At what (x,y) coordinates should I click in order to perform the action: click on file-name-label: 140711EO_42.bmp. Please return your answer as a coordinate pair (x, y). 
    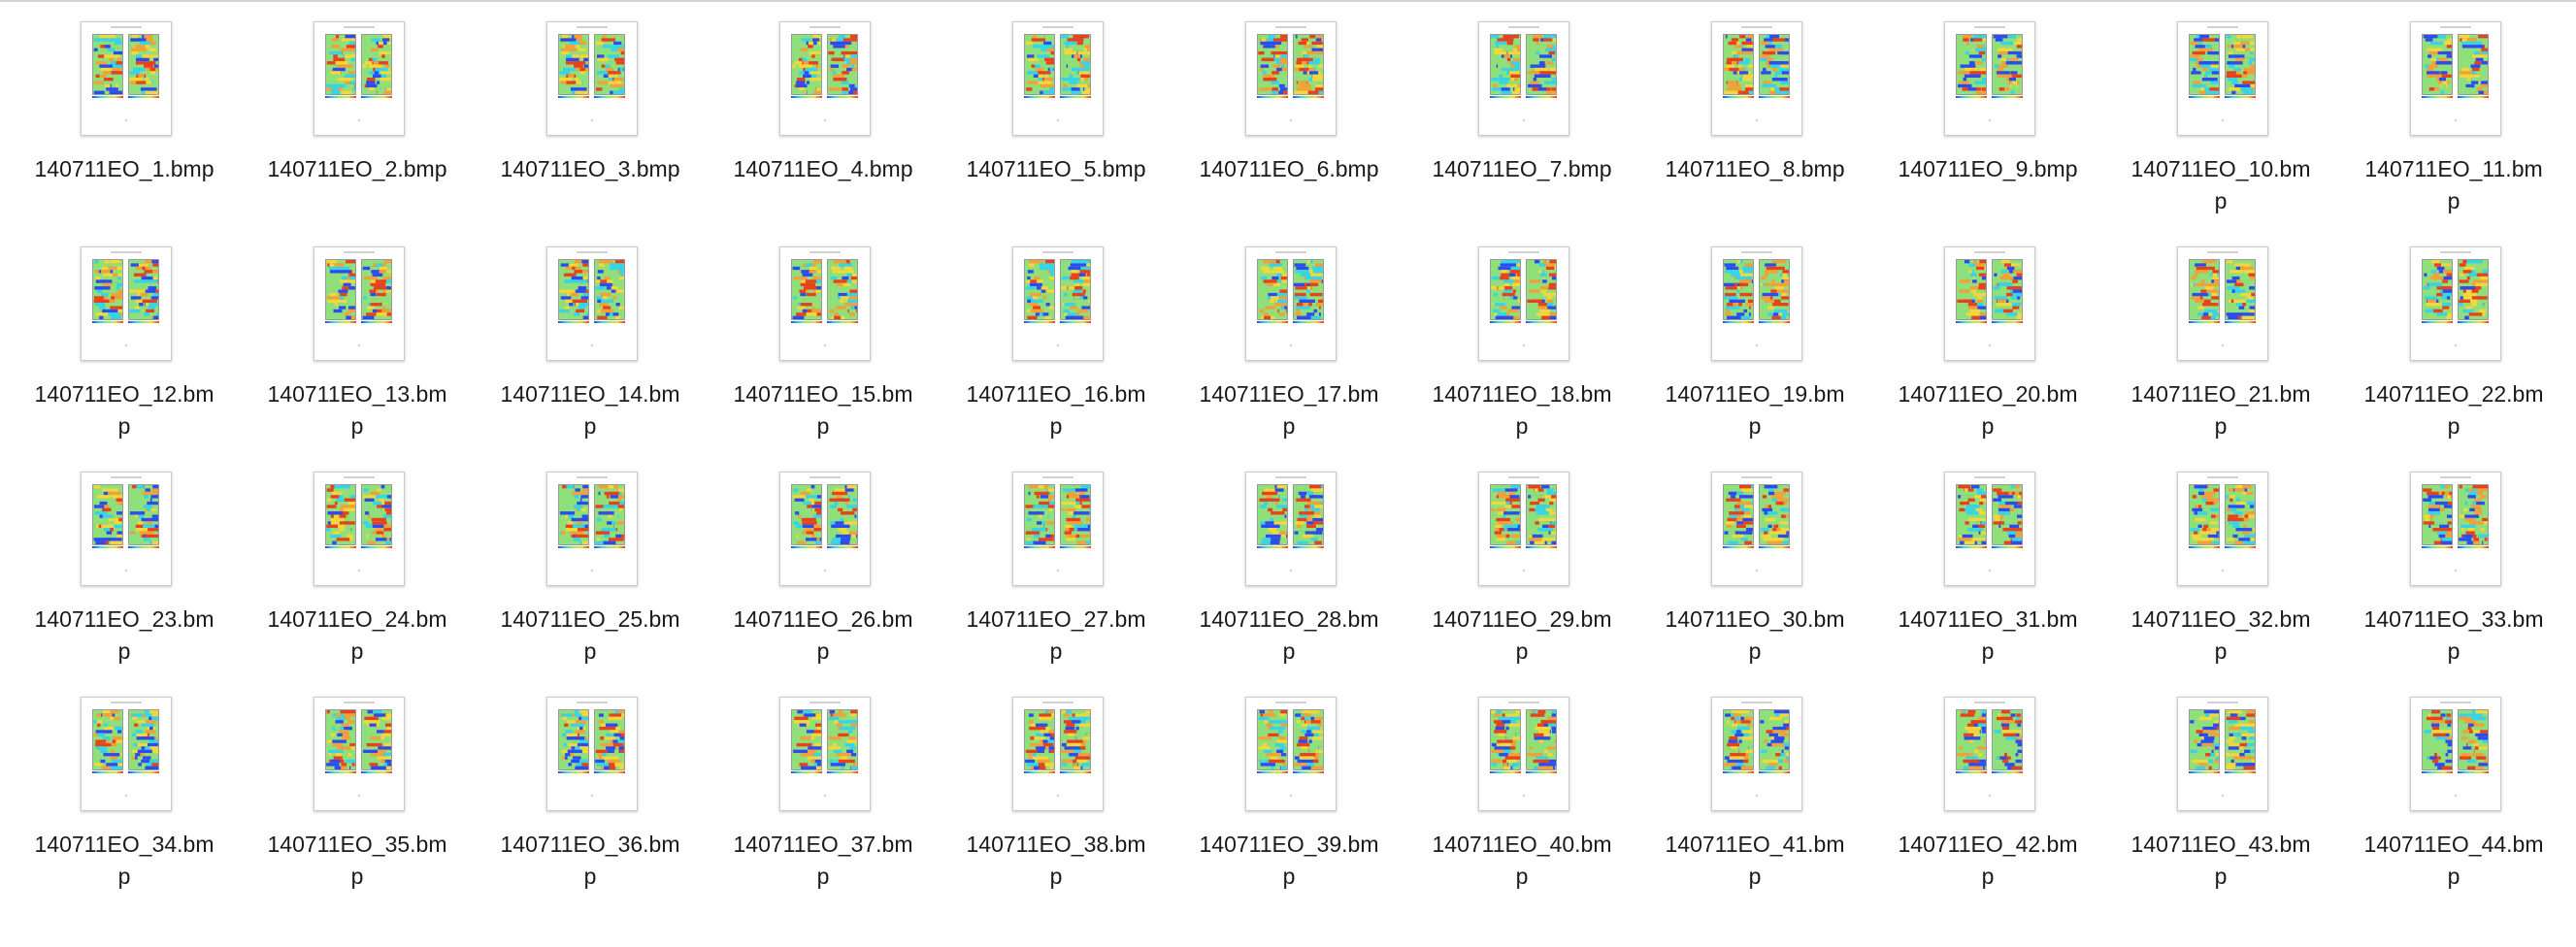
    Looking at the image, I should click on (1987, 861).